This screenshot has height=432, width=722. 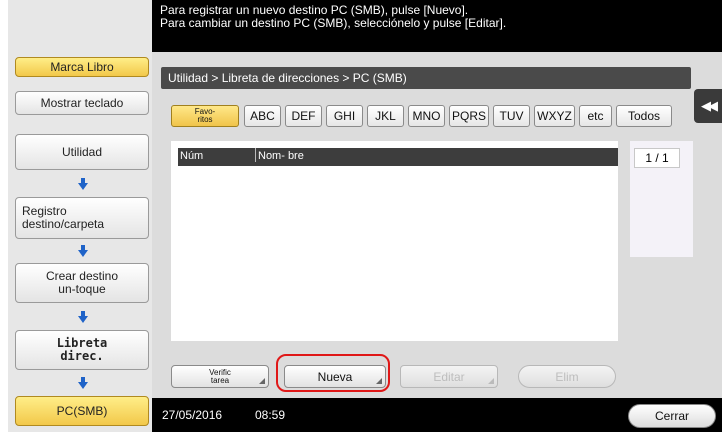 What do you see at coordinates (192, 156) in the screenshot?
I see `column-num: Núm` at bounding box center [192, 156].